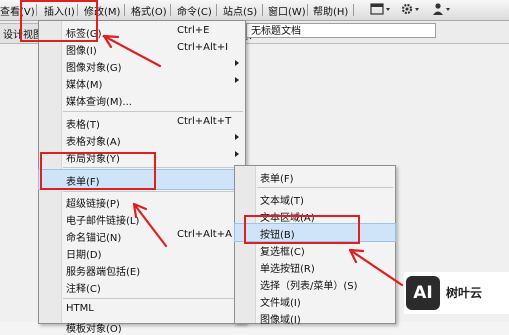 Image resolution: width=509 pixels, height=335 pixels. Describe the element at coordinates (464, 293) in the screenshot. I see `logo-text: 树叶云` at that location.